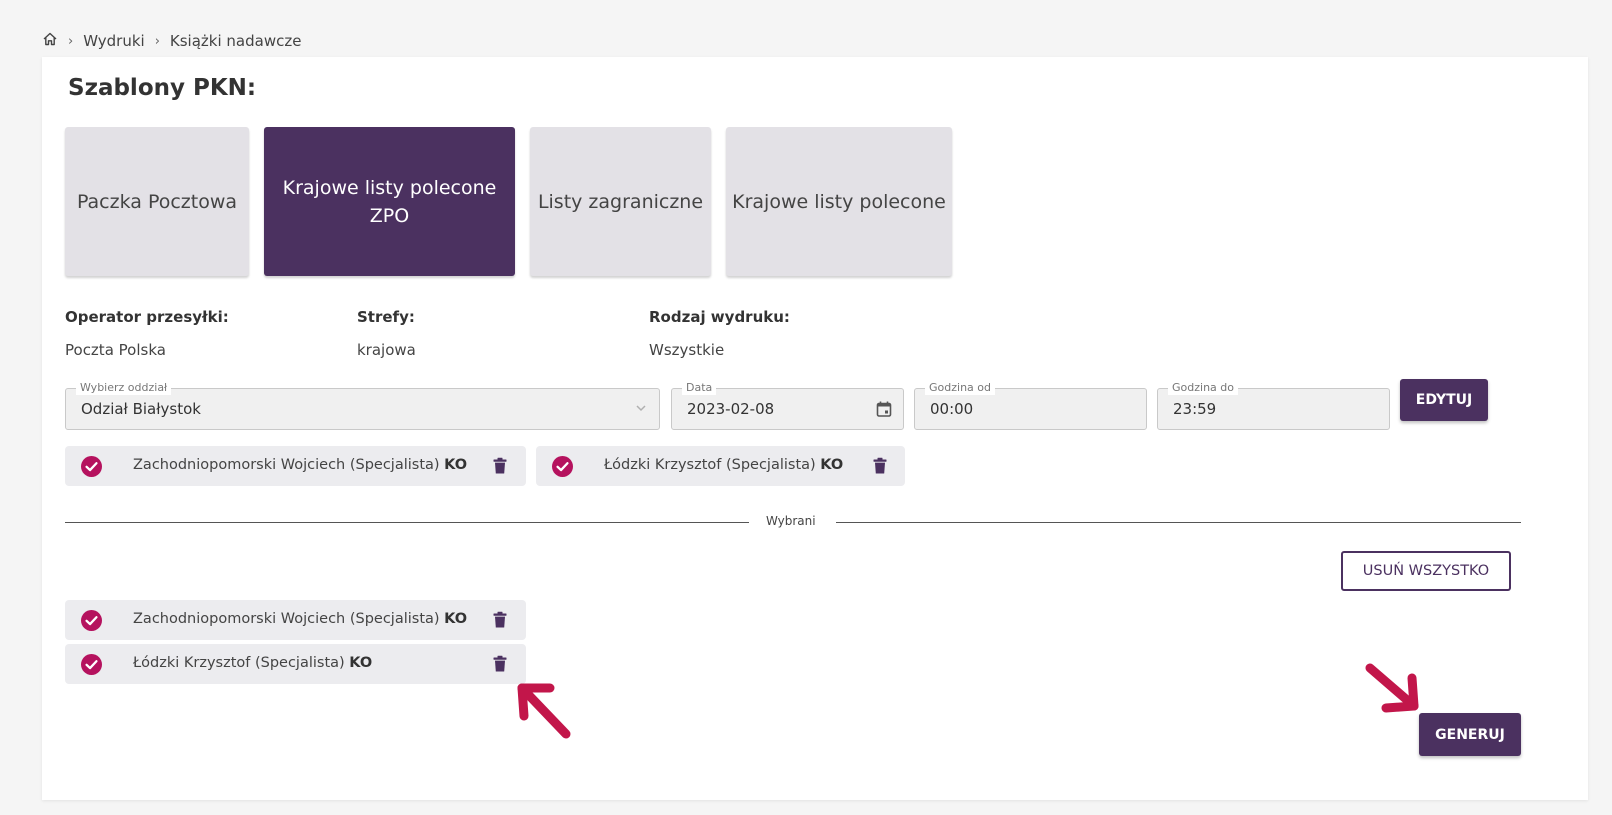  Describe the element at coordinates (1426, 571) in the screenshot. I see `remove-all-button: USUŃ WSZYSTKO` at that location.